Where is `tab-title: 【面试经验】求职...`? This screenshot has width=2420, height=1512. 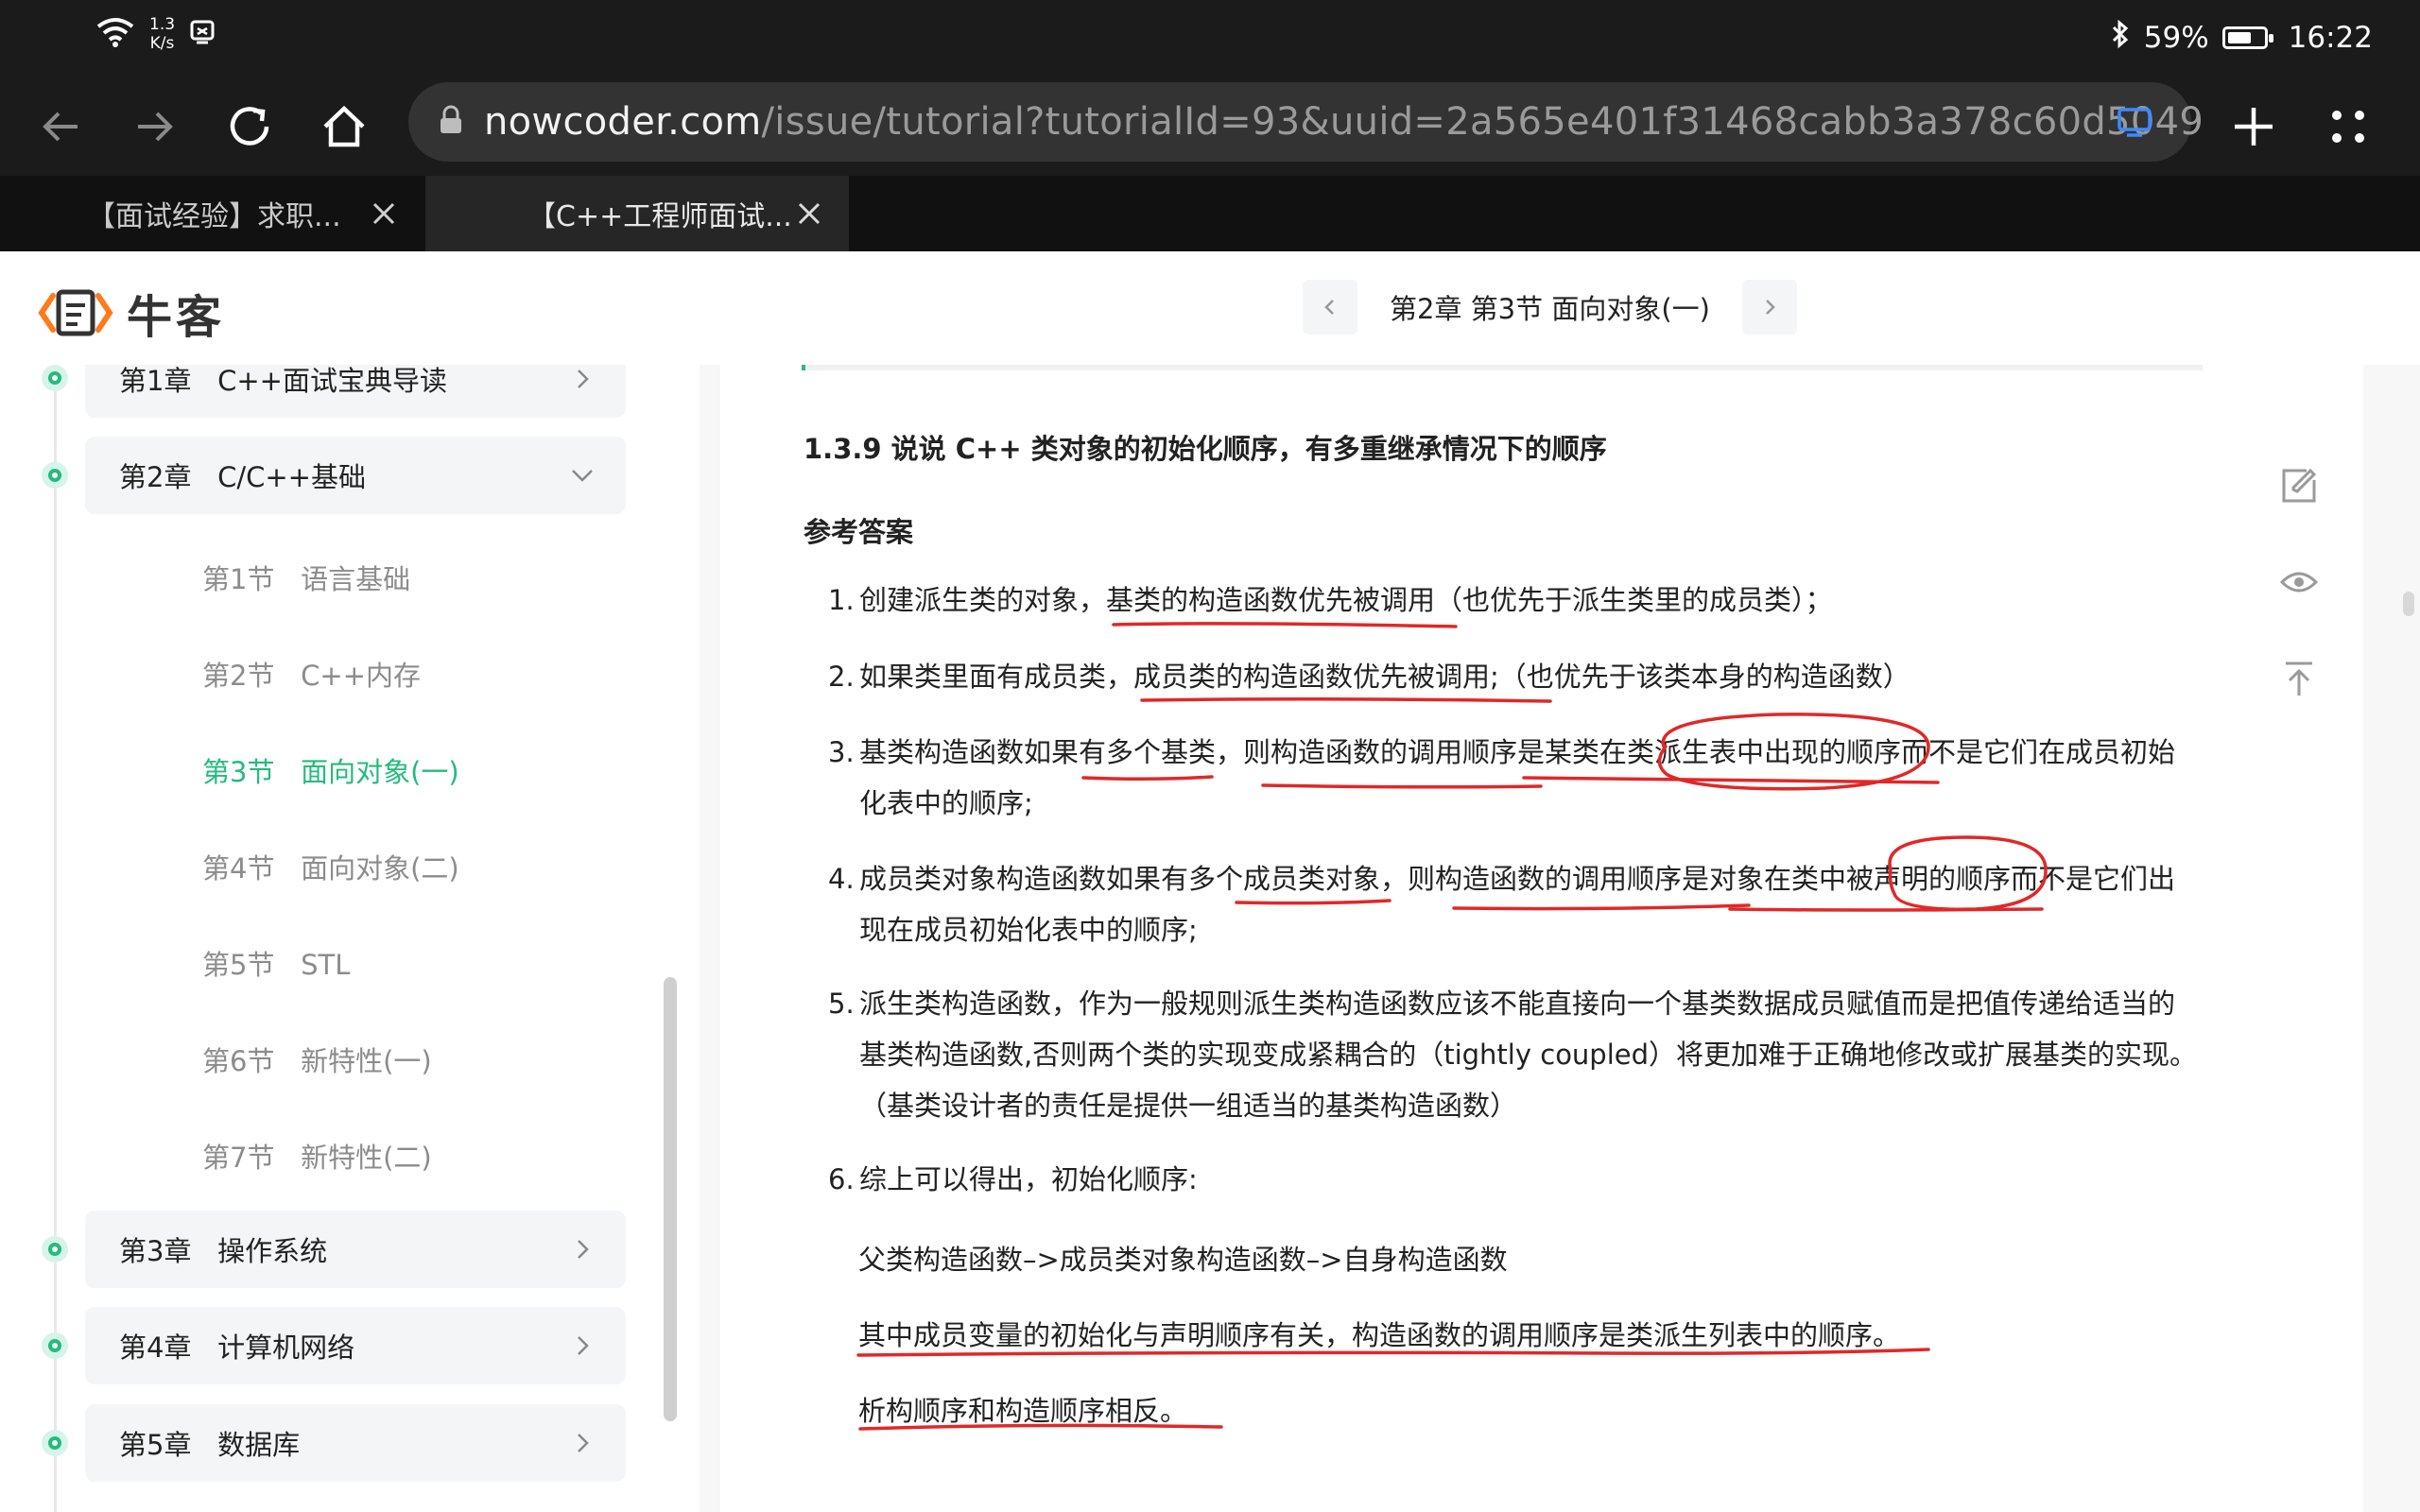
tab-title: 【面试经验】求职... is located at coordinates (214, 216).